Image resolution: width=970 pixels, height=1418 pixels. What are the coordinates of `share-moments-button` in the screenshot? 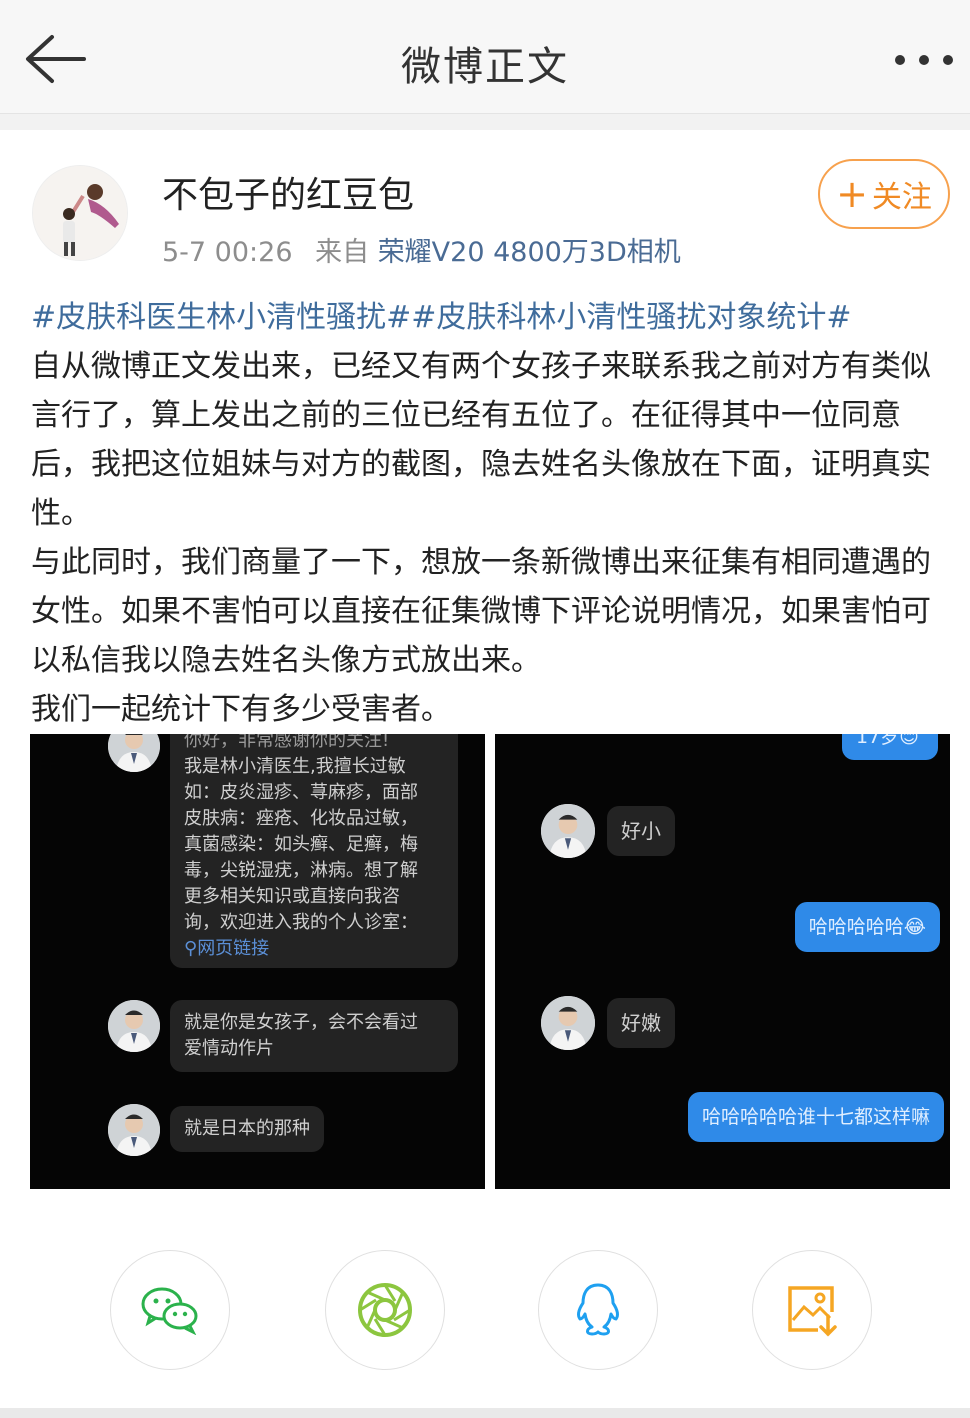 It's located at (385, 1310).